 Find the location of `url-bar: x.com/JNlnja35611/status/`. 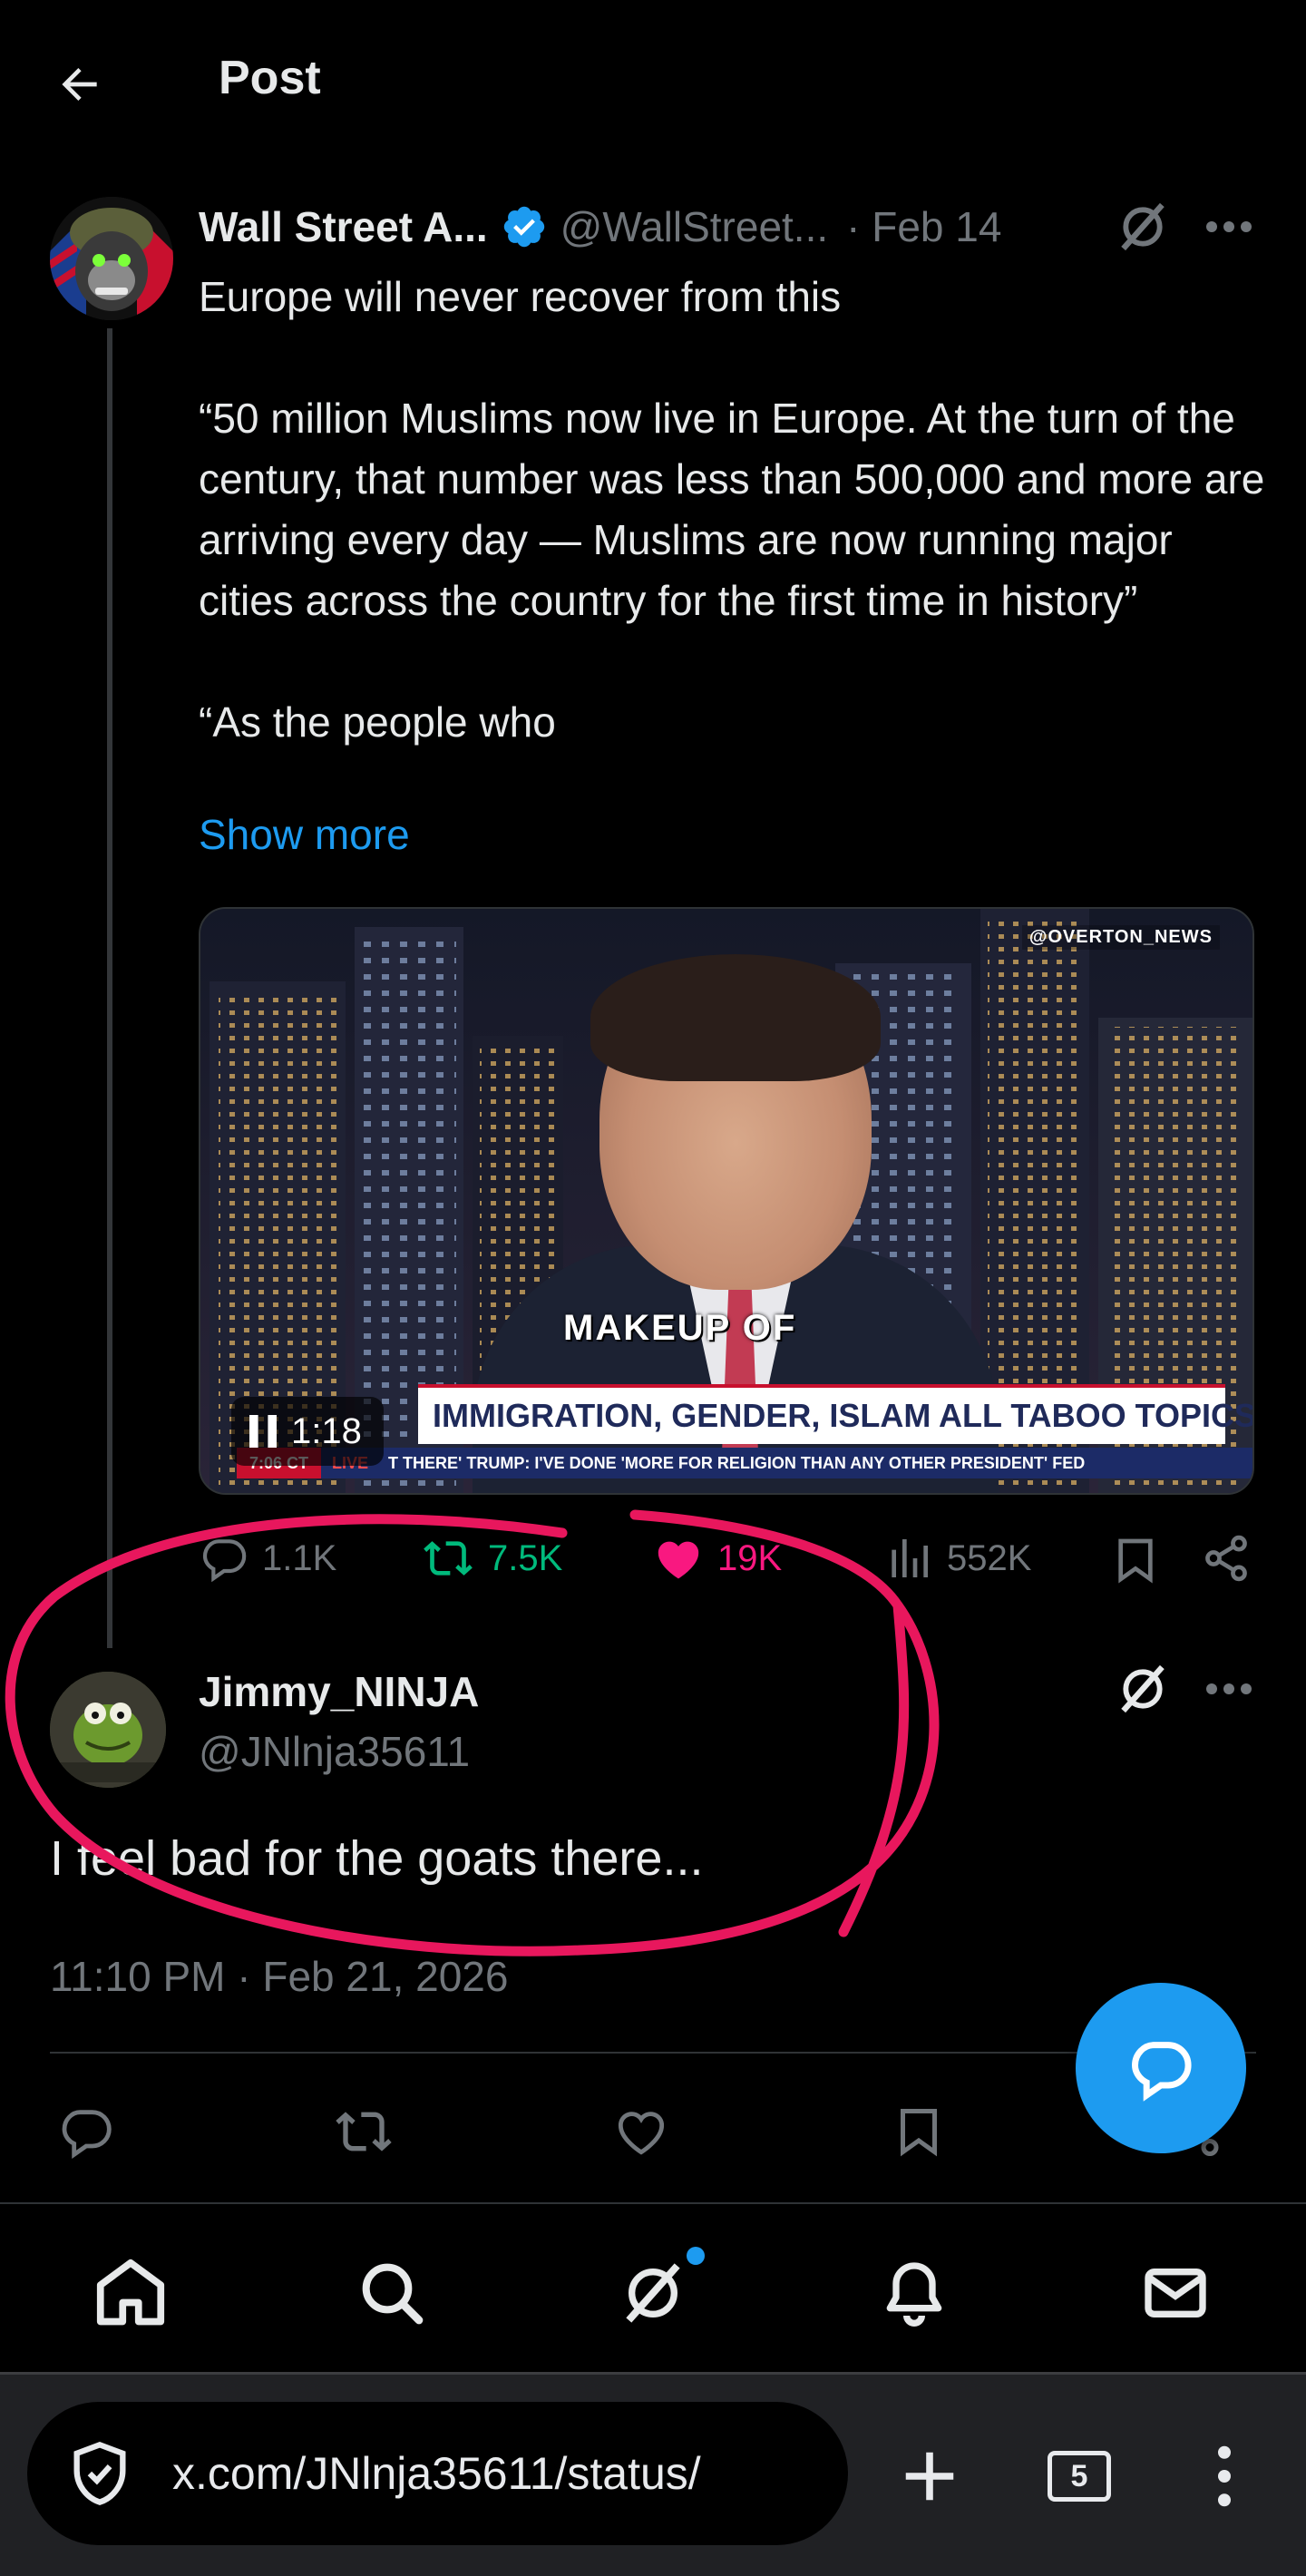

url-bar: x.com/JNlnja35611/status/ is located at coordinates (437, 2473).